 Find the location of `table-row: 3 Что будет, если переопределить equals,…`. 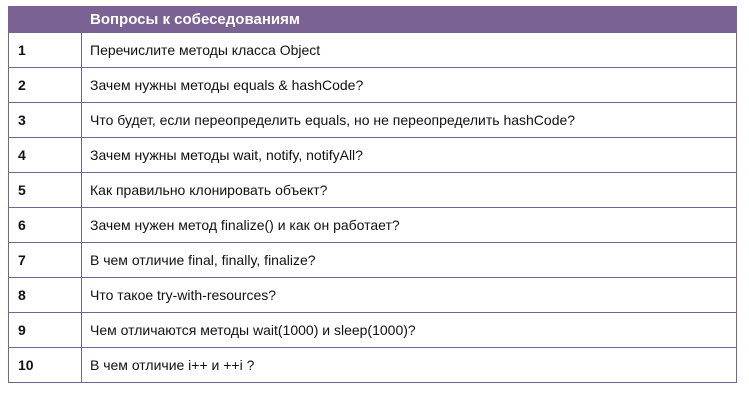

table-row: 3 Что будет, если переопределить equals,… is located at coordinates (372, 120).